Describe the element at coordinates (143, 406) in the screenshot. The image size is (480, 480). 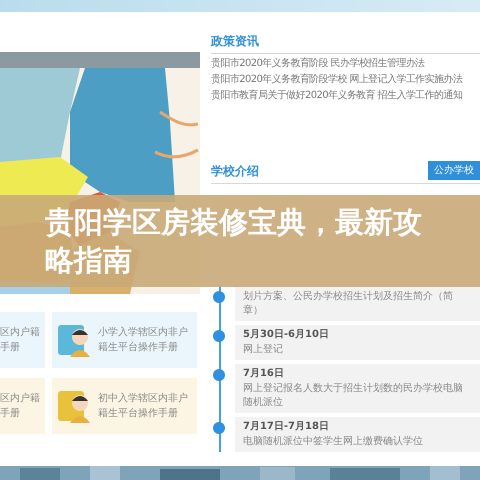
I see `card-text: 初中入学辖区内非户籍生平台操作手册` at that location.